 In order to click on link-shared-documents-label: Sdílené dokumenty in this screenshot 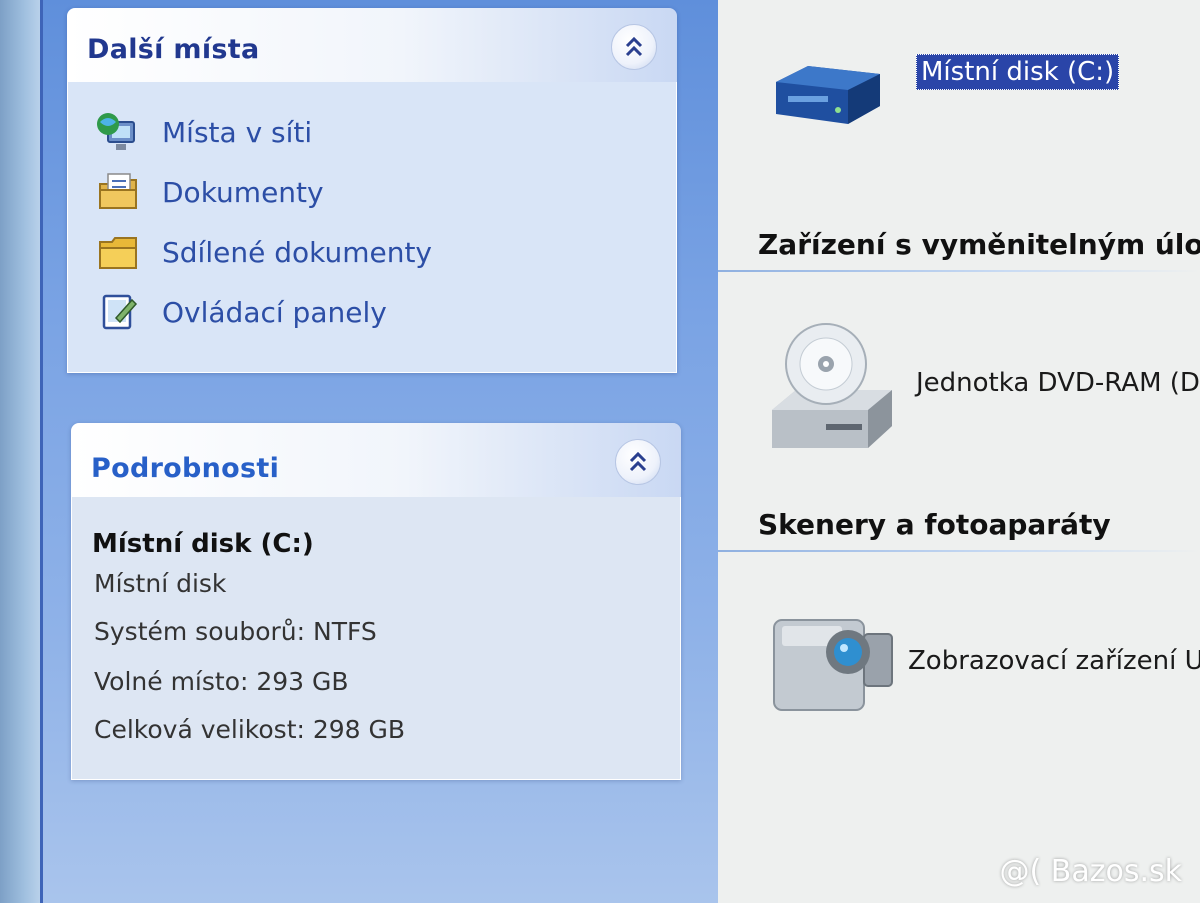, I will do `click(297, 252)`.